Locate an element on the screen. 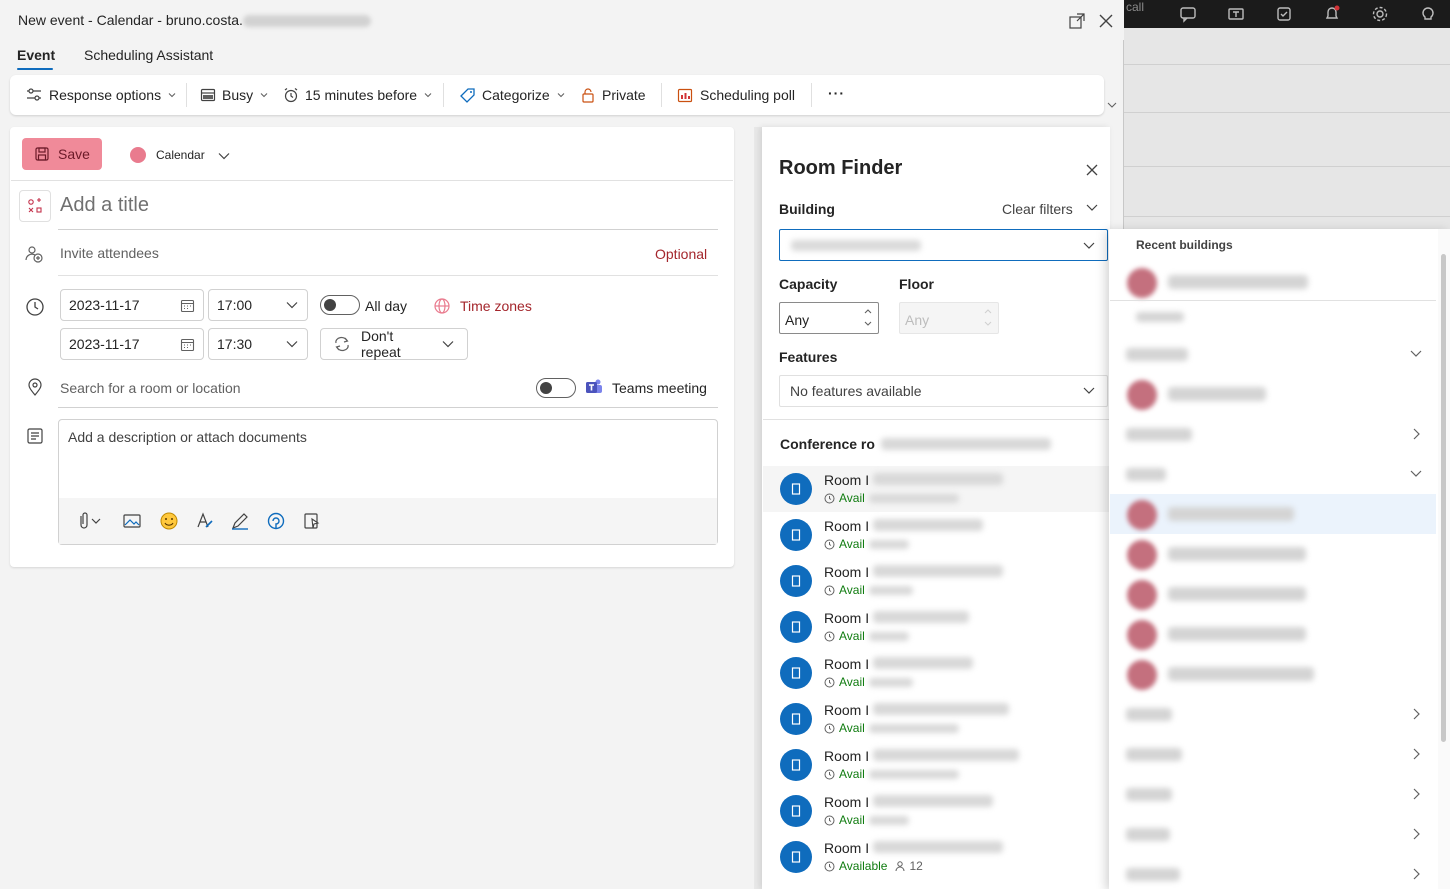 The width and height of the screenshot is (1450, 889). lightbulb-icon is located at coordinates (1428, 14).